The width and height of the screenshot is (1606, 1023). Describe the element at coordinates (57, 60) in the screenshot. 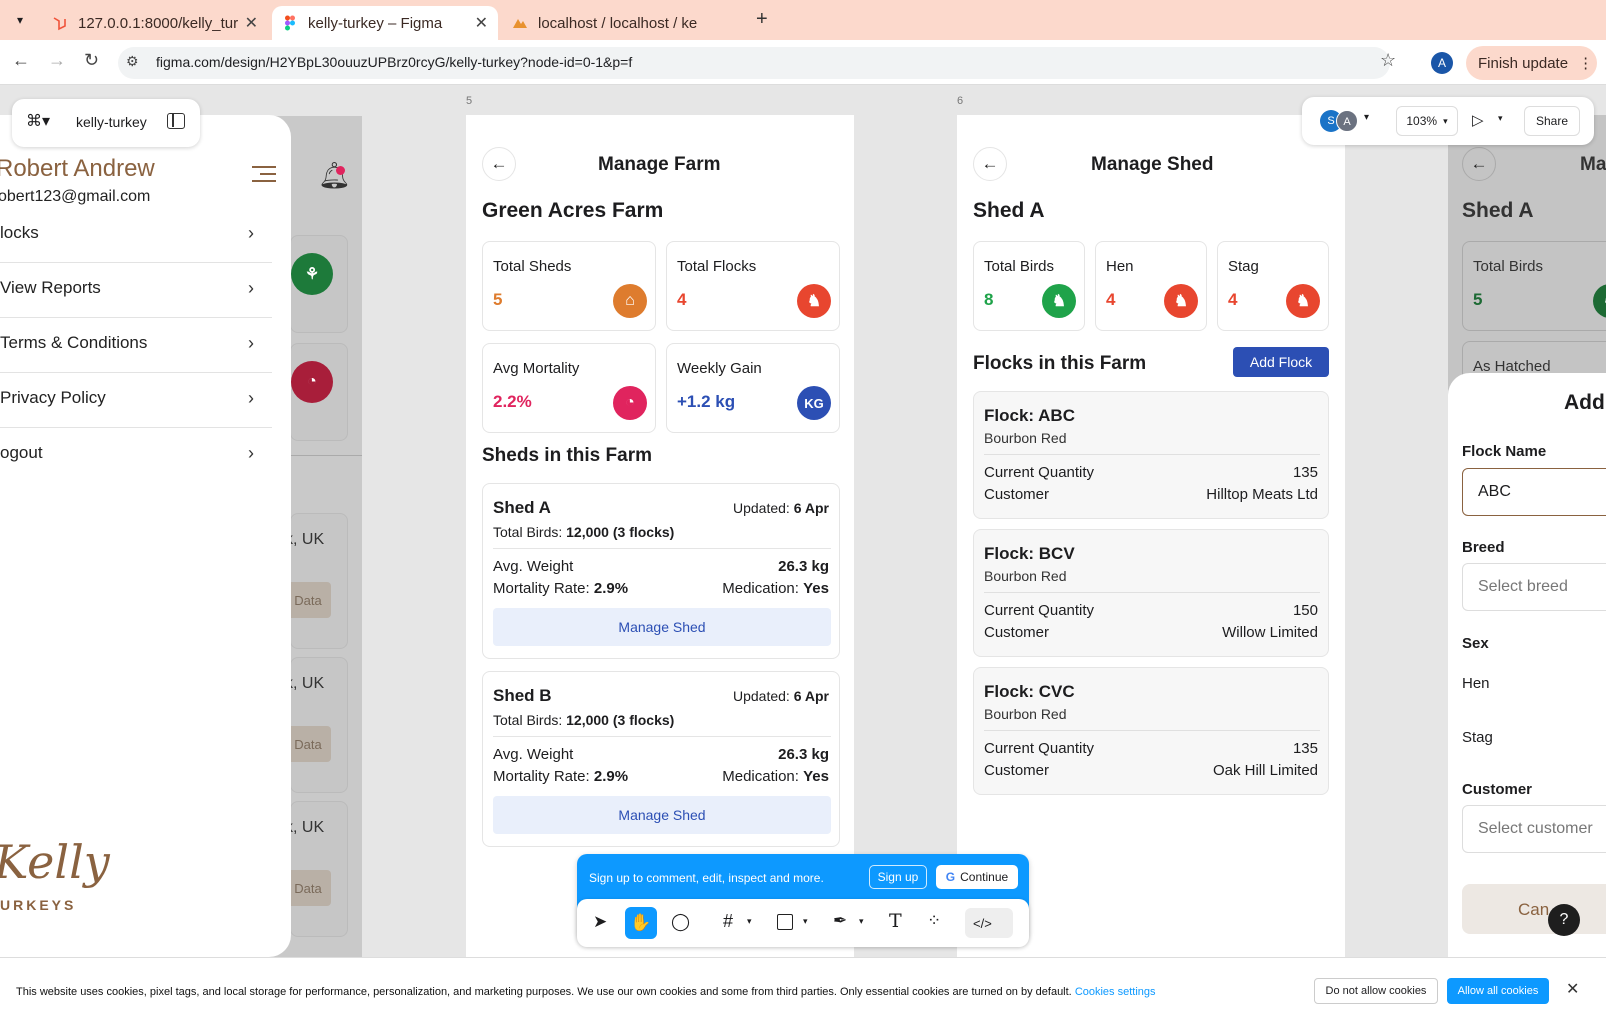

I see `forward-icon: →` at that location.